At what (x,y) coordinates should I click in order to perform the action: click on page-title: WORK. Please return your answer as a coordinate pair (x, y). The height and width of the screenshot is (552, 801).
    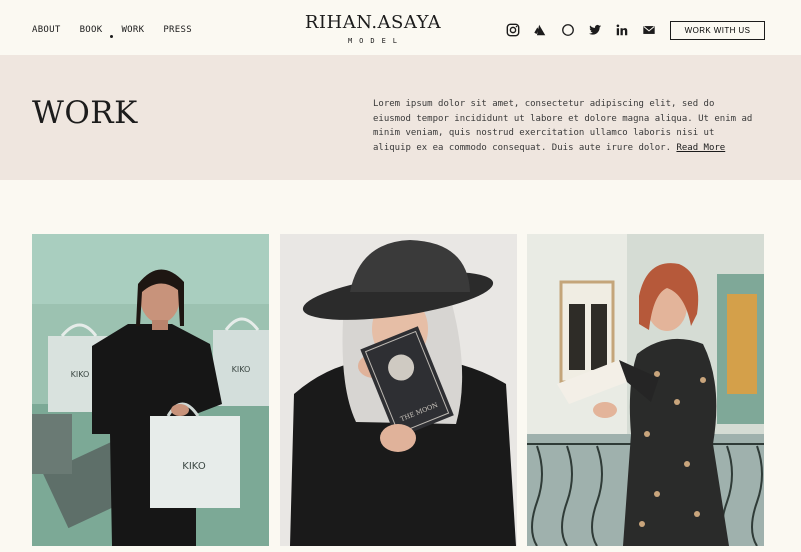
    Looking at the image, I should click on (85, 113).